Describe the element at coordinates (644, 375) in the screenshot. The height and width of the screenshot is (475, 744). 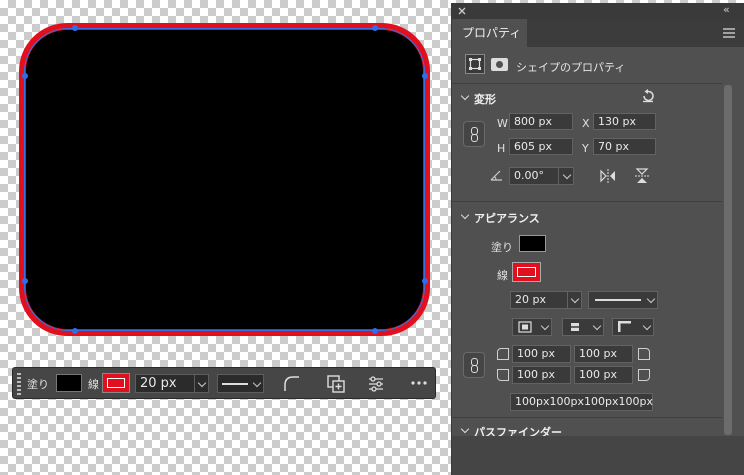
I see `corner-bottom-right-icon` at that location.